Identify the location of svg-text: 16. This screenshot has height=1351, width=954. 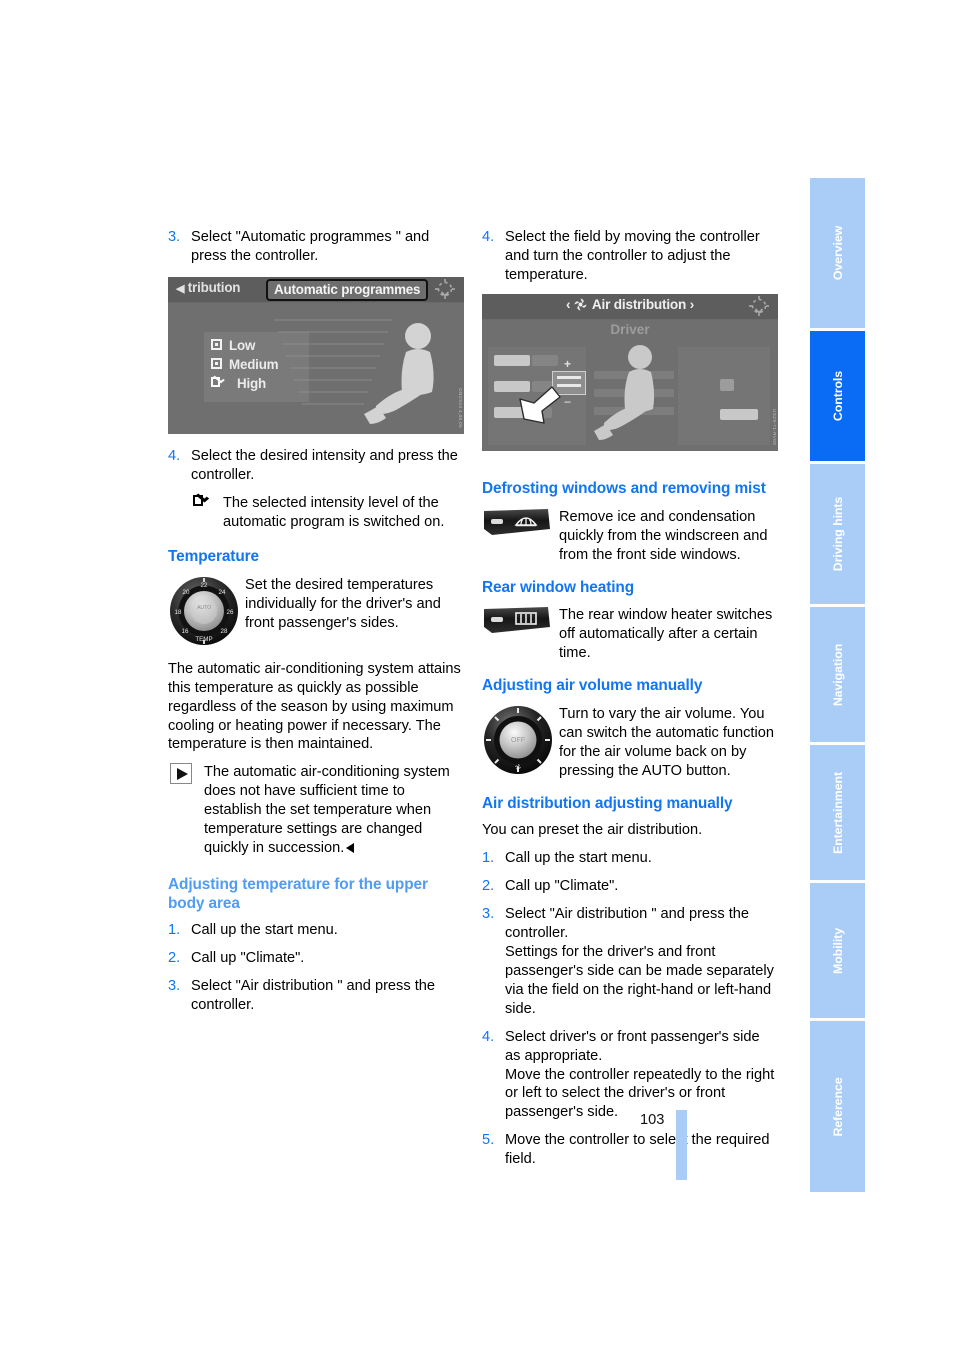
(185, 631).